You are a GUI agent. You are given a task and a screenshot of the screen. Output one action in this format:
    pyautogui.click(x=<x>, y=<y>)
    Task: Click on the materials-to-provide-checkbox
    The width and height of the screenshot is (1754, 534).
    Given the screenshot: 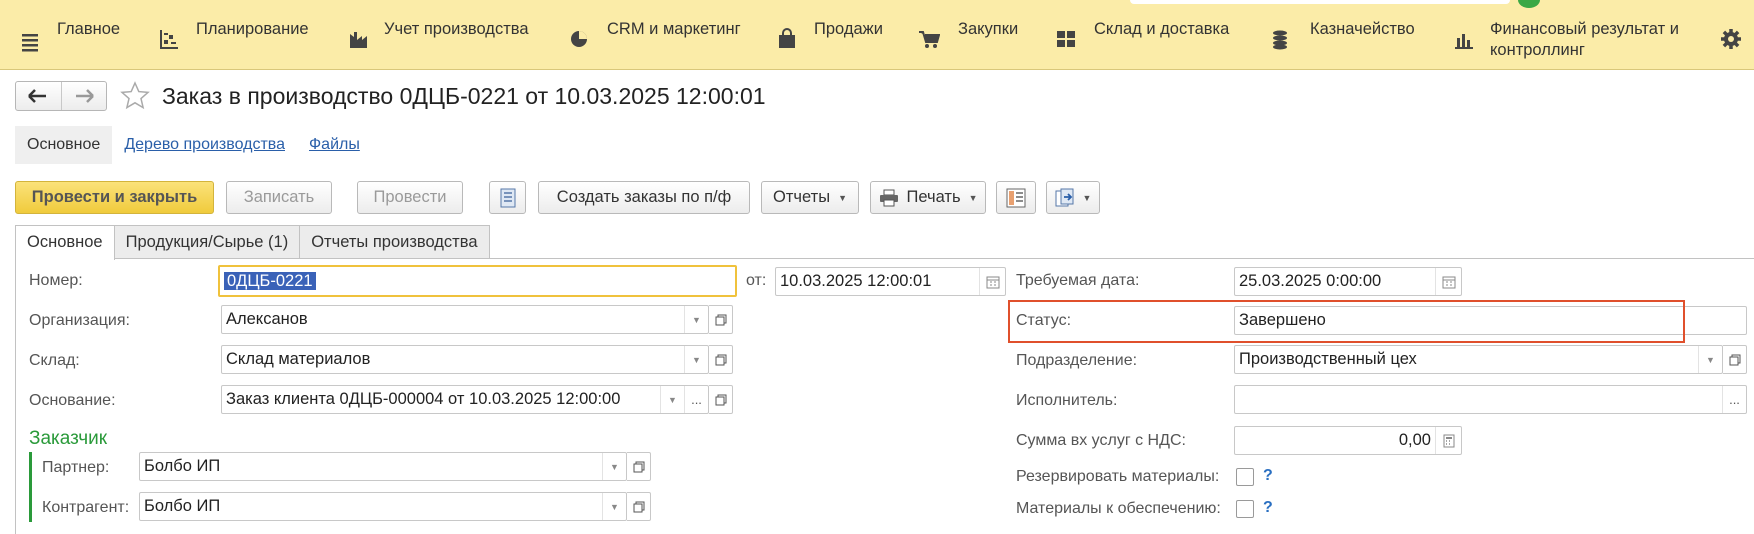 What is the action you would take?
    pyautogui.click(x=1245, y=509)
    